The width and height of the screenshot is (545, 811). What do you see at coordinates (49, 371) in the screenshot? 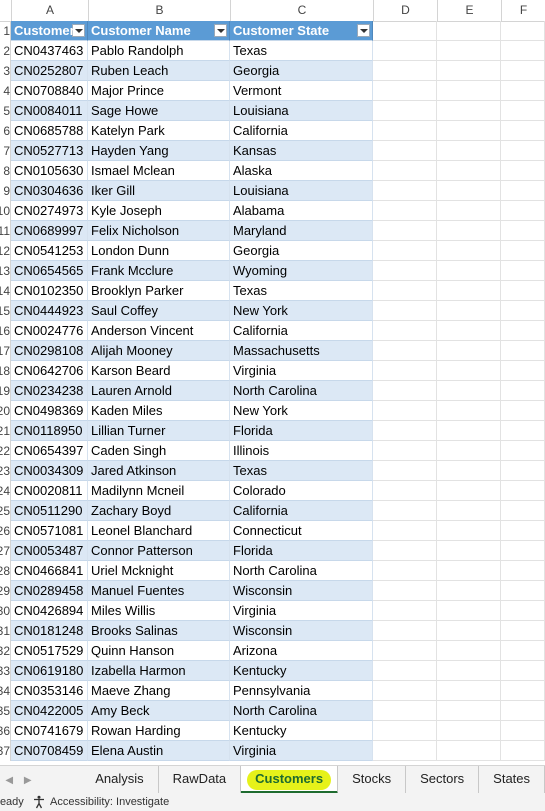
I see `cell-customer-id: CN0642706` at bounding box center [49, 371].